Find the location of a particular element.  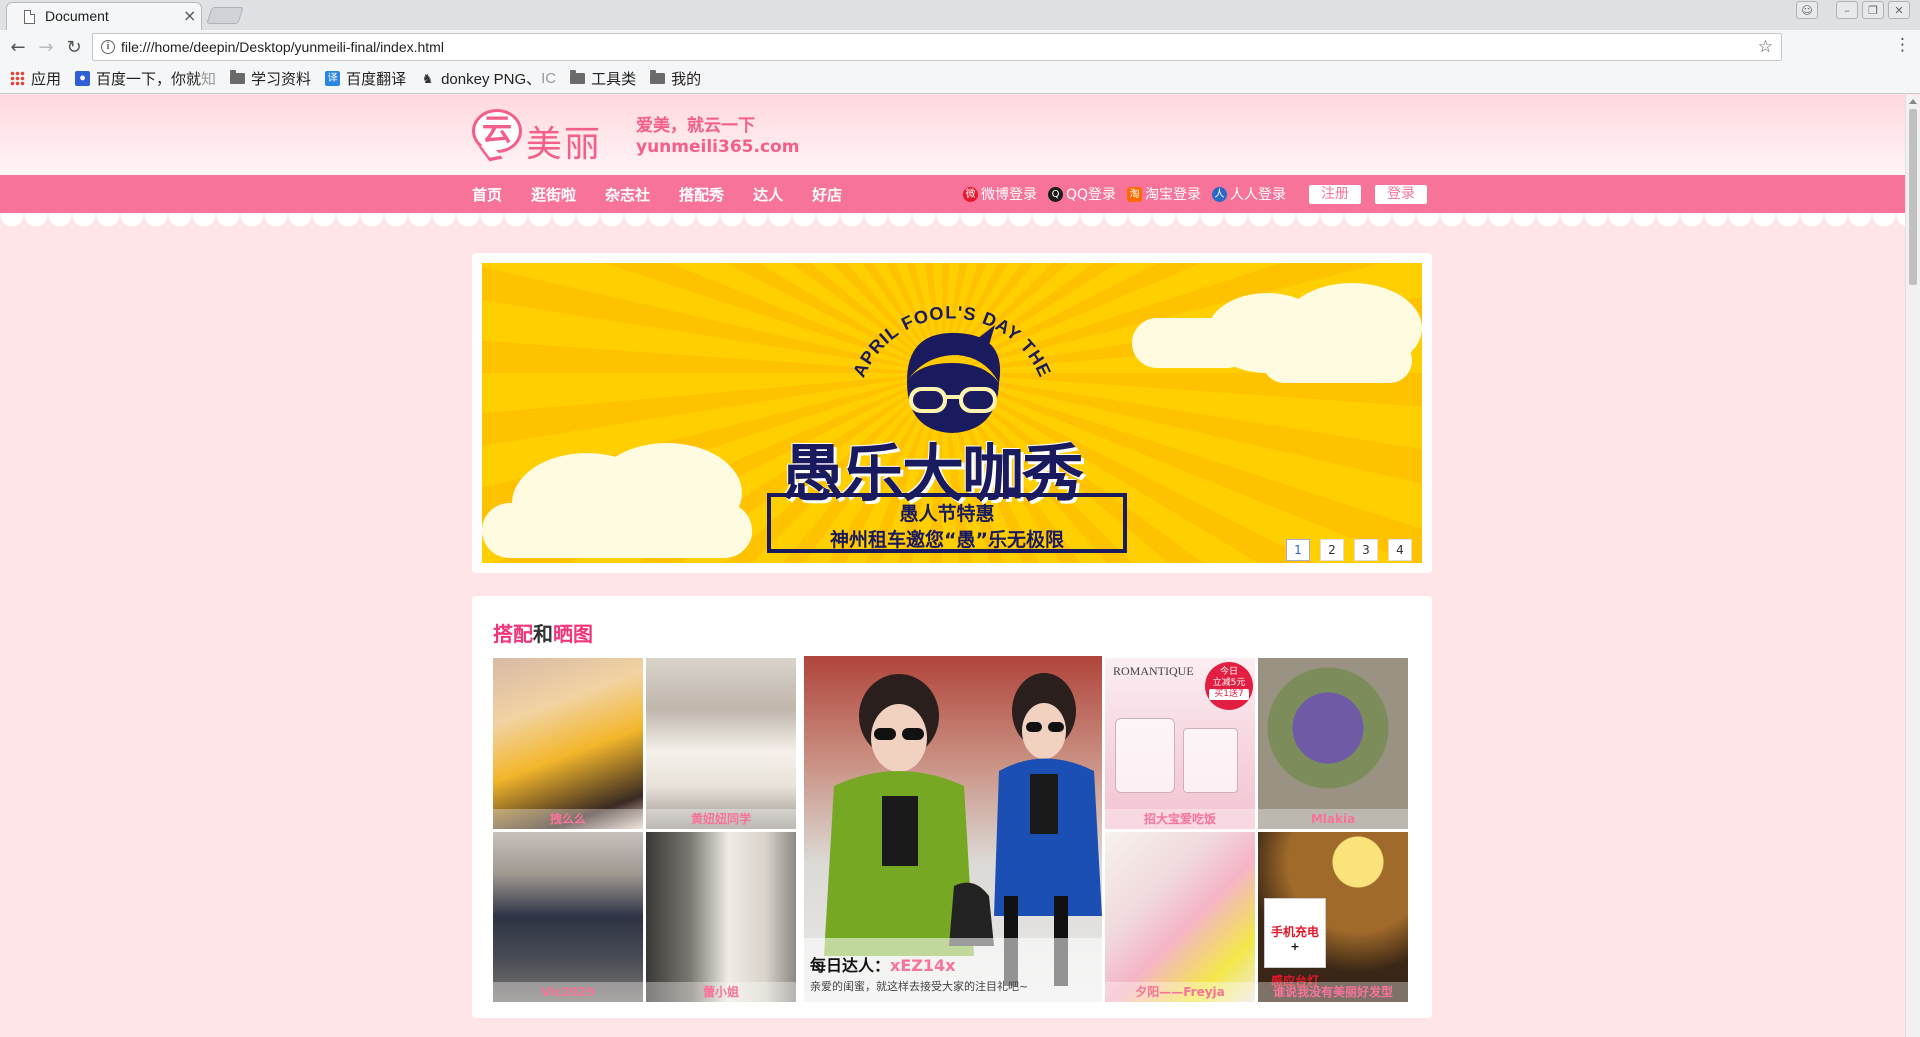

bookmark-label: 我的 is located at coordinates (686, 79).